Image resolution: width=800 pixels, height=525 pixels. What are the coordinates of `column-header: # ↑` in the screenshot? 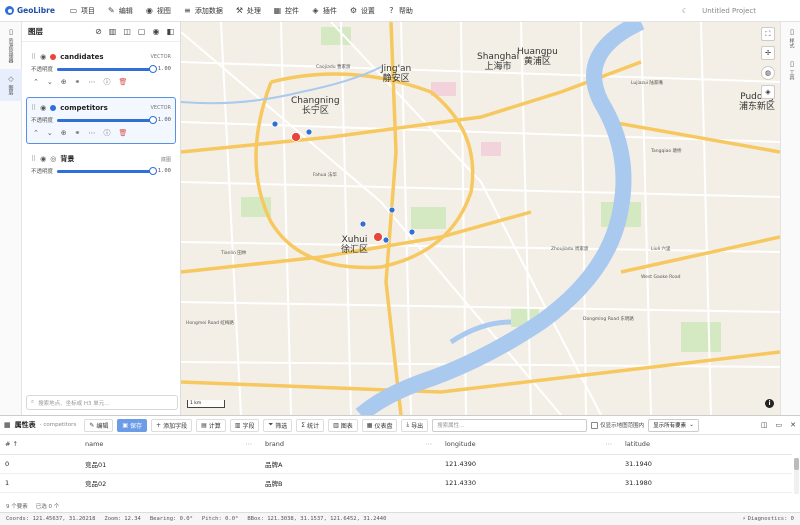 It's located at (40, 445).